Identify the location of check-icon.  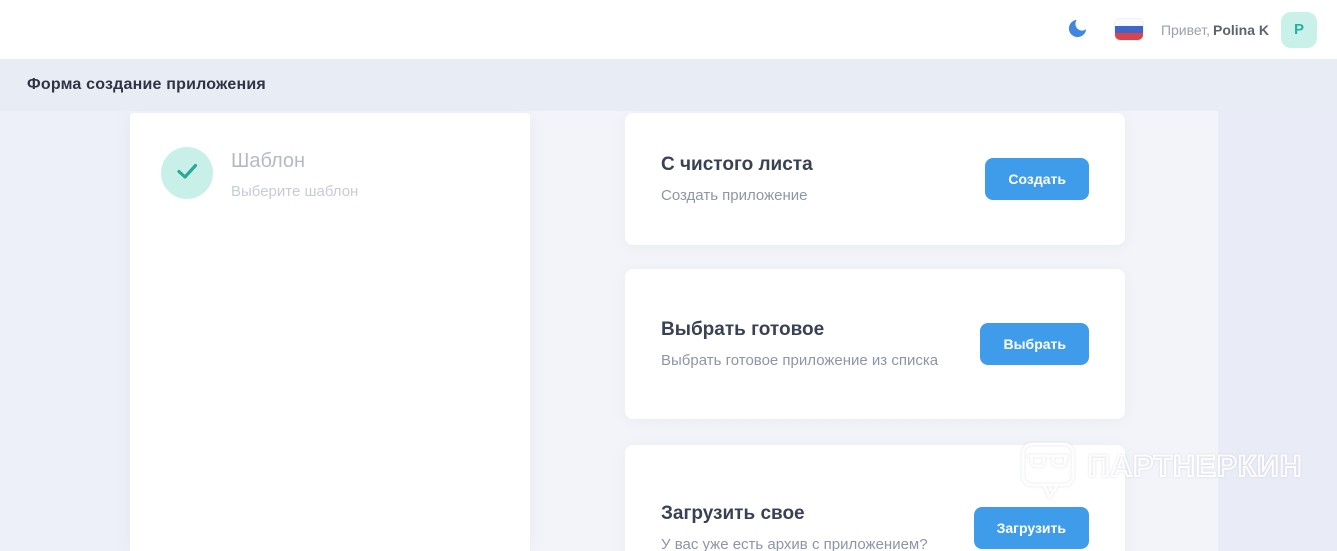
(187, 173).